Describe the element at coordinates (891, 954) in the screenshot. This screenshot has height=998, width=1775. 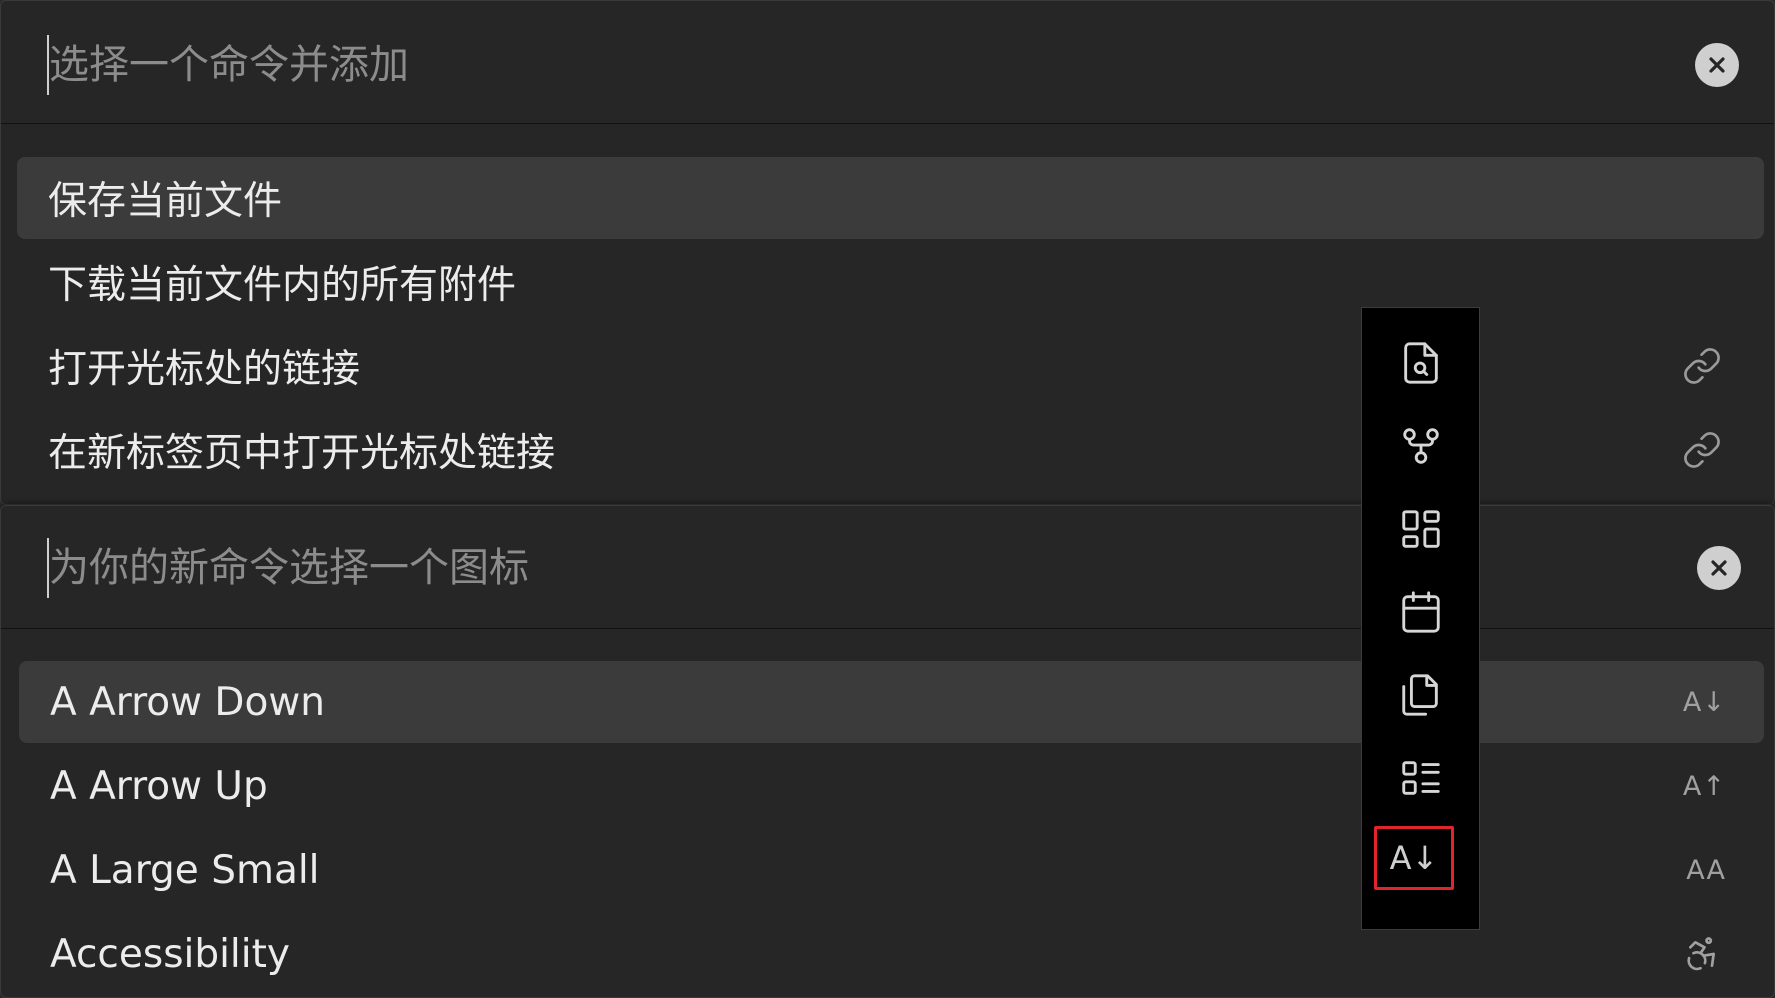
I see `icon-item-accessibility: Accessibility` at that location.